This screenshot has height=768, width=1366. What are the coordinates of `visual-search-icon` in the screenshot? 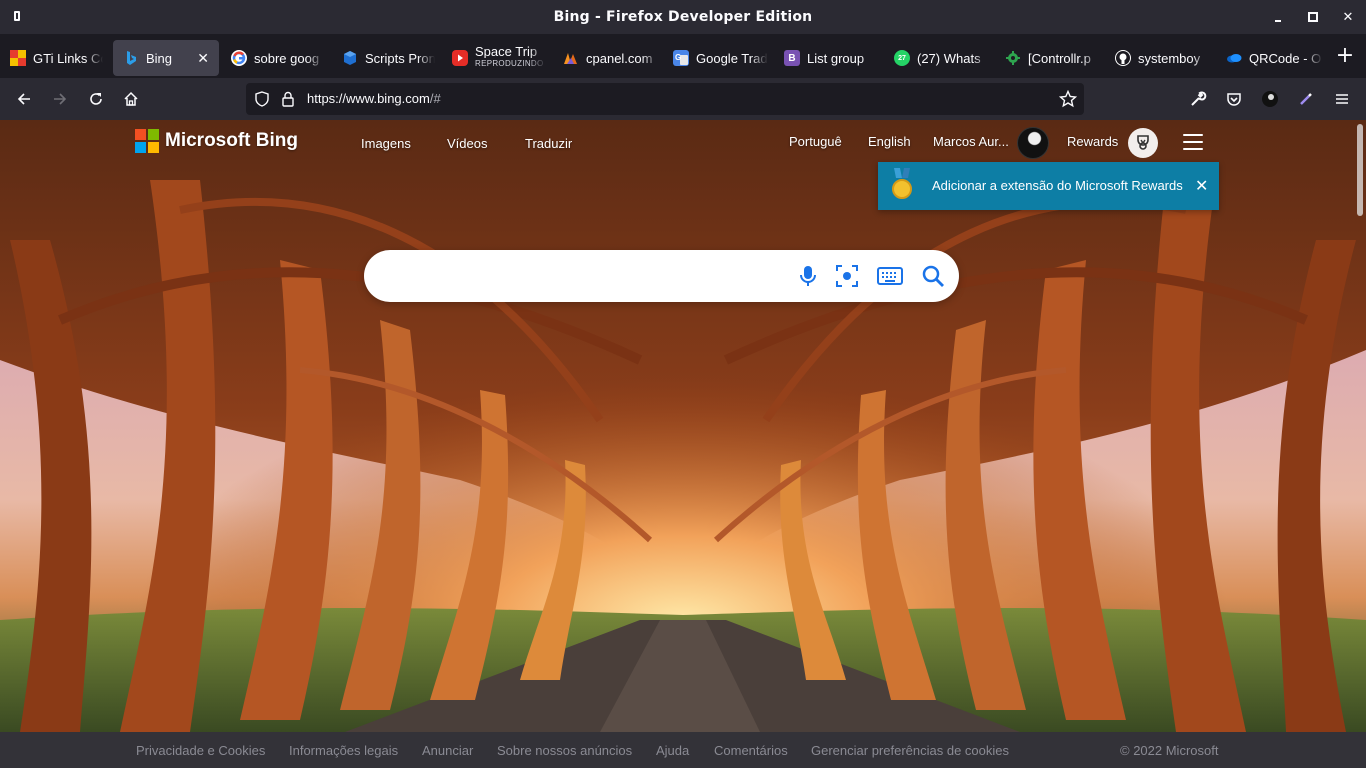 It's located at (847, 276).